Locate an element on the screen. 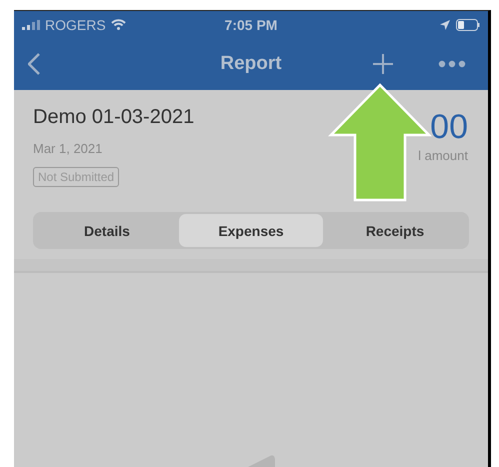 The height and width of the screenshot is (467, 499). tab: Receipts is located at coordinates (395, 230).